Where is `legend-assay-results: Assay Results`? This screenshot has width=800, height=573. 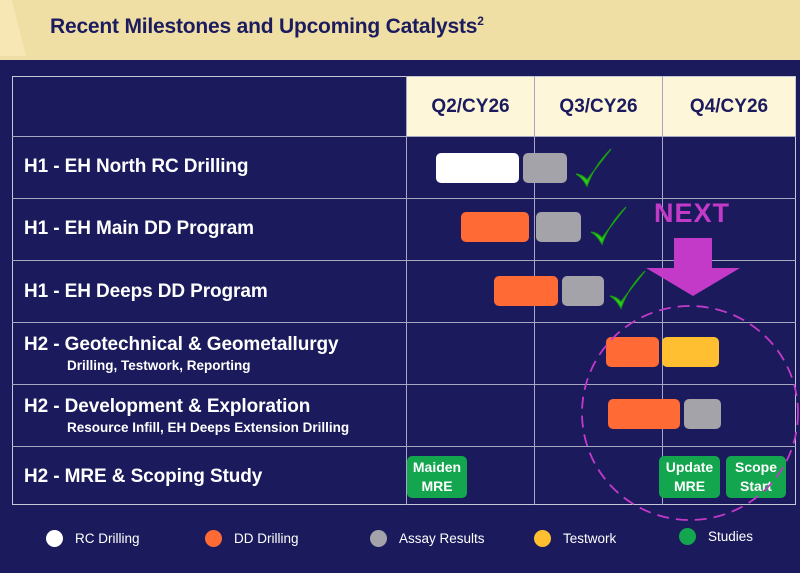 legend-assay-results: Assay Results is located at coordinates (427, 538).